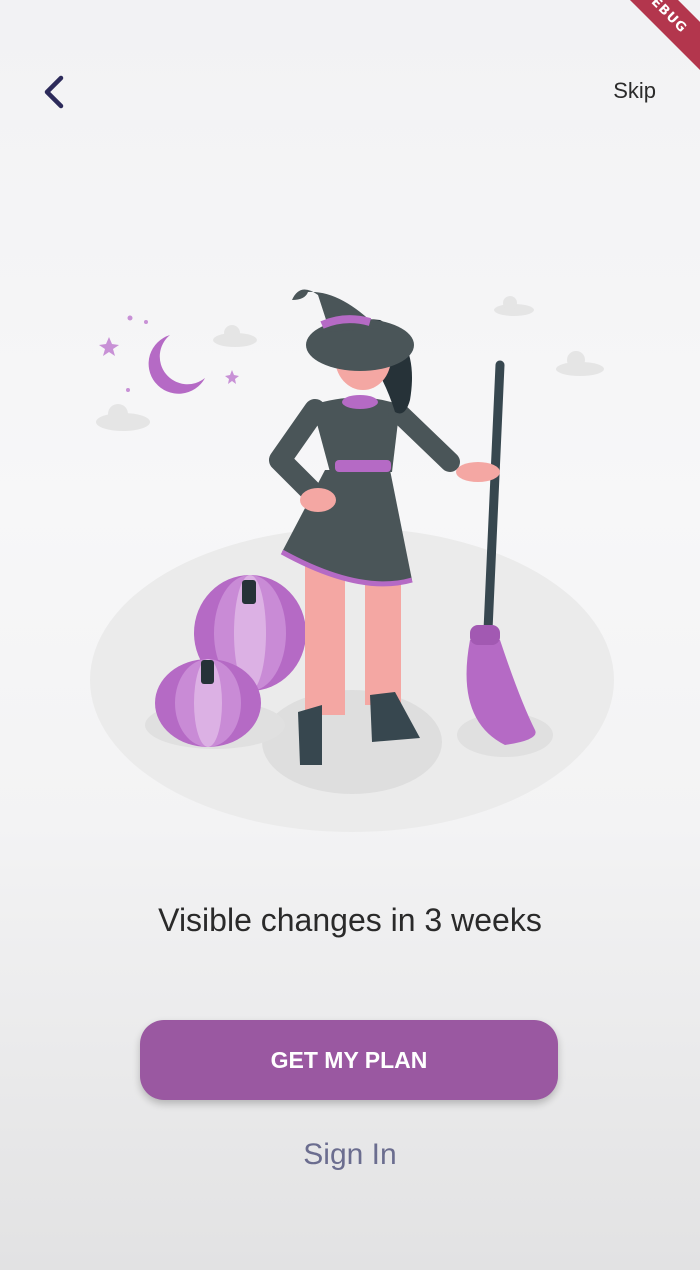 Image resolution: width=700 pixels, height=1270 pixels. Describe the element at coordinates (634, 91) in the screenshot. I see `skip-button: Skip` at that location.